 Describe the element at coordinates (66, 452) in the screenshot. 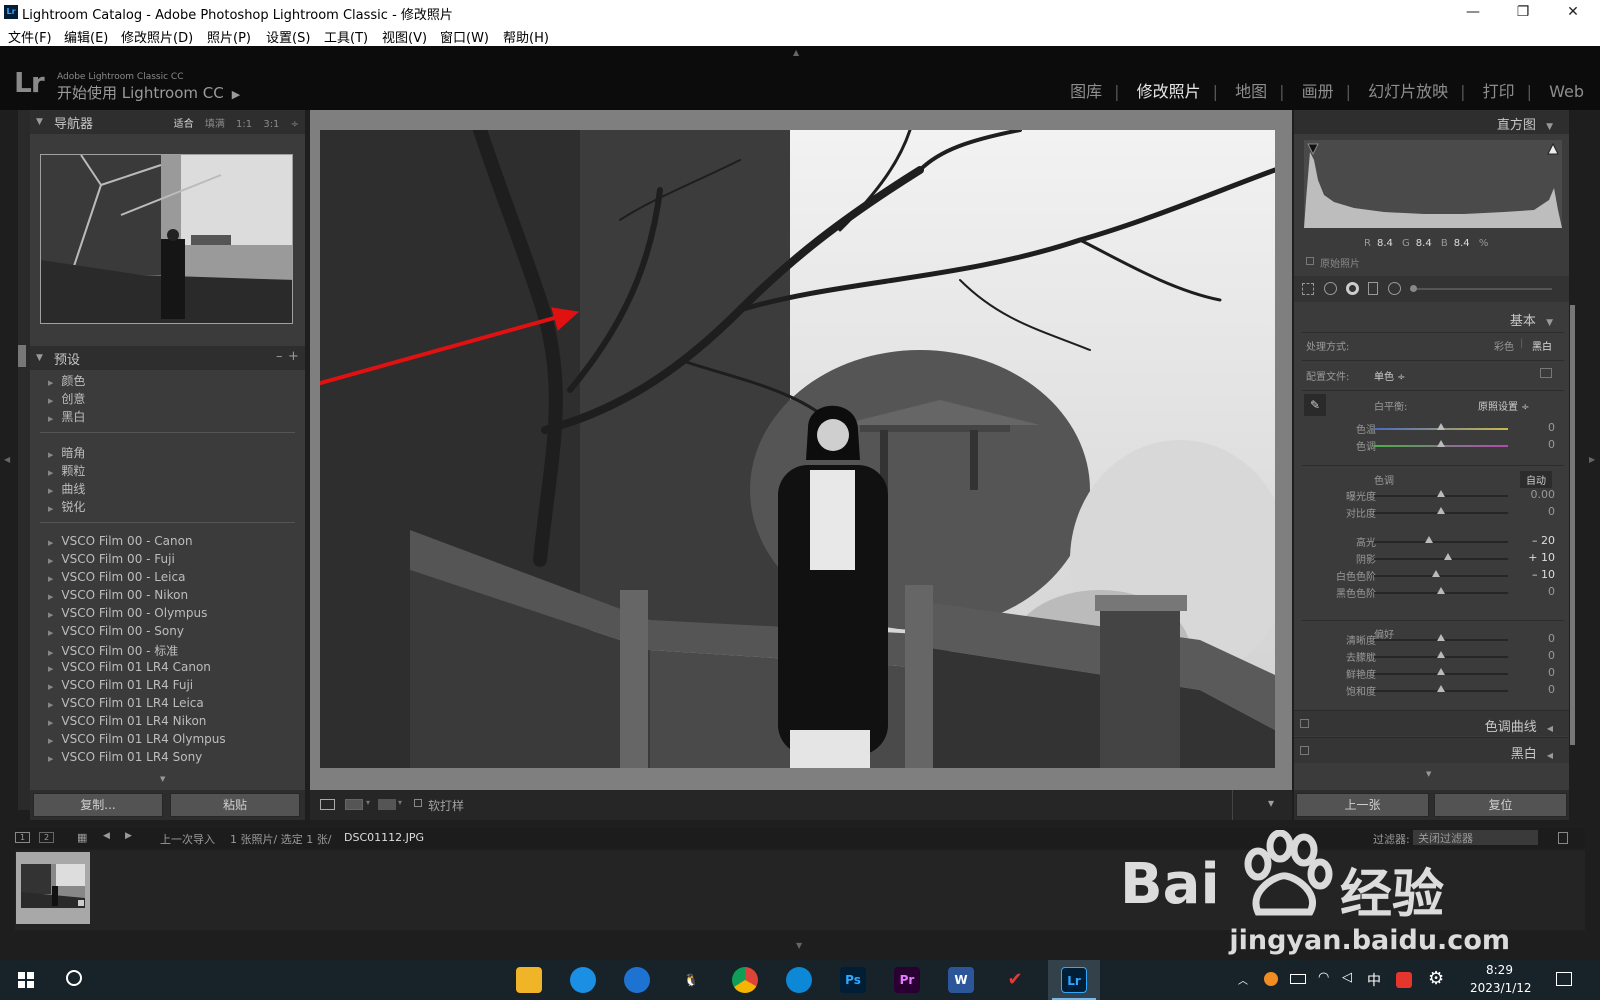

I see `preset-folder: ▶ 暗角` at that location.